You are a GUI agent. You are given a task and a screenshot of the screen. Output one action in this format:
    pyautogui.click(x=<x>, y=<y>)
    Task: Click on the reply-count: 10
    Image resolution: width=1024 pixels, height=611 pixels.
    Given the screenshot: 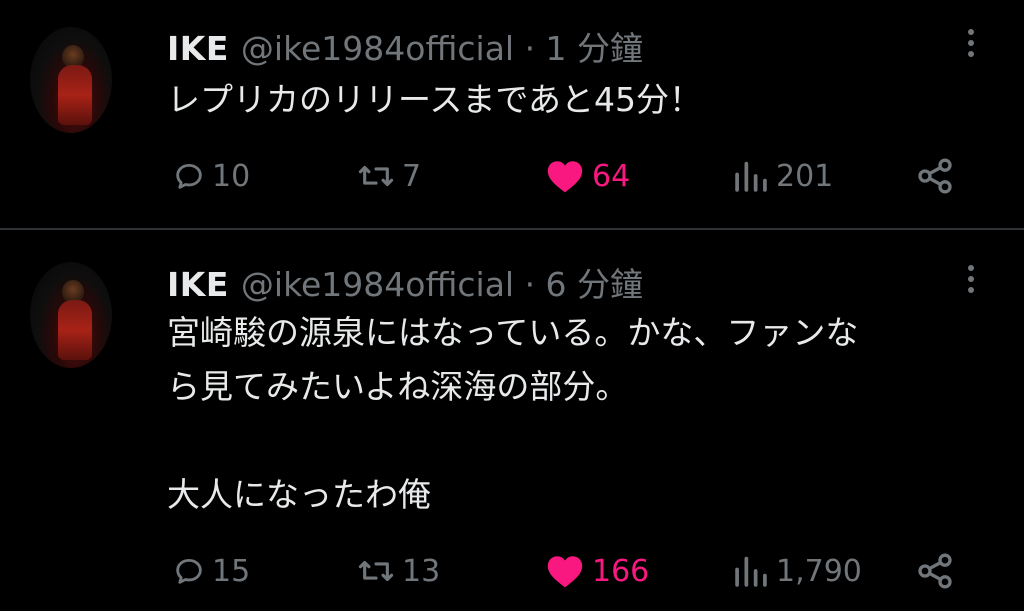 What is the action you would take?
    pyautogui.click(x=231, y=176)
    